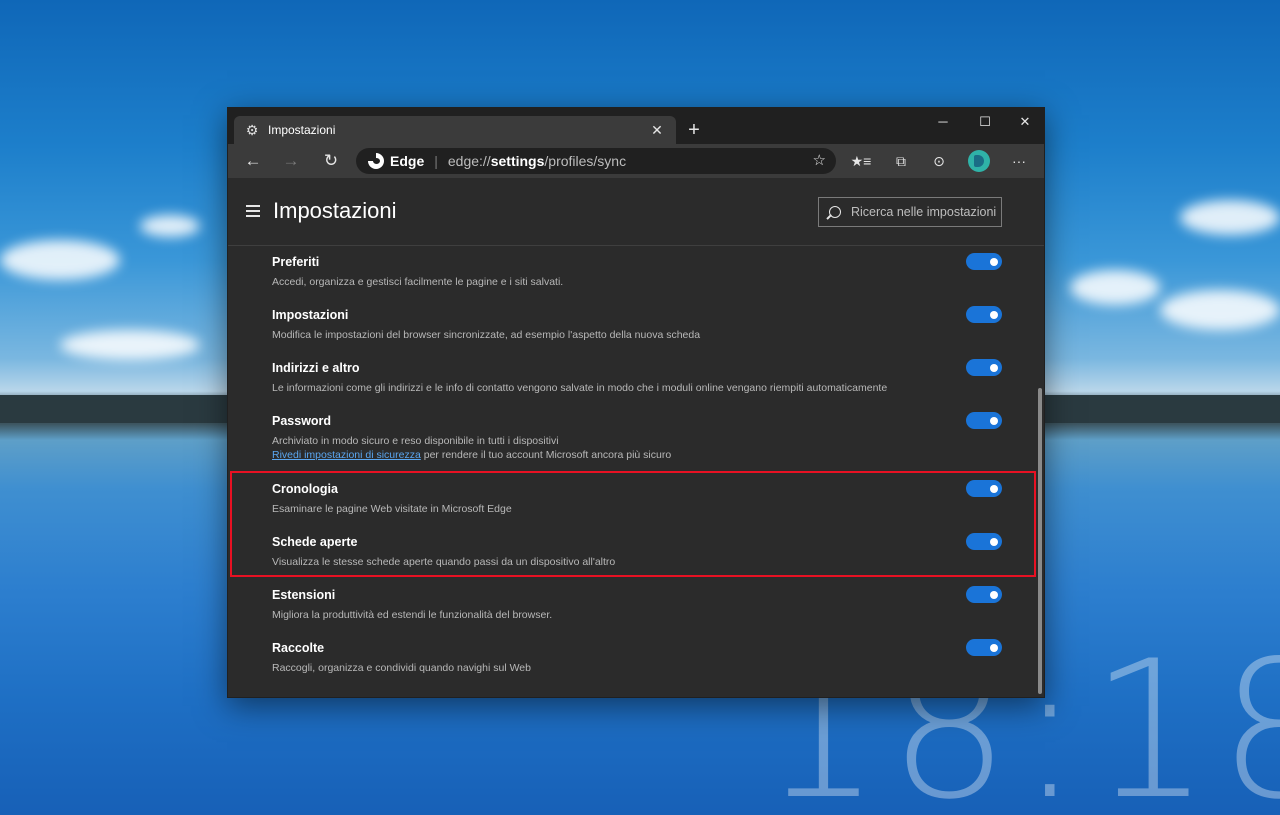 This screenshot has width=1280, height=815. What do you see at coordinates (585, 161) in the screenshot?
I see `url-suffix: /profiles/sync` at bounding box center [585, 161].